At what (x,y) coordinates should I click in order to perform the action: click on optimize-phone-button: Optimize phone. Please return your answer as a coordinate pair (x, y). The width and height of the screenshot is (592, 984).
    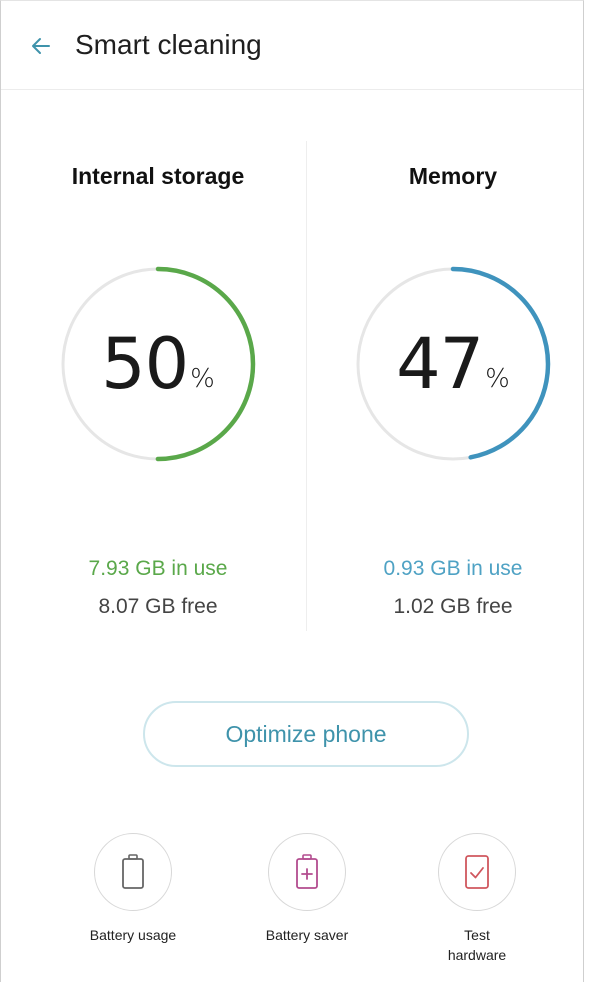
    Looking at the image, I should click on (306, 734).